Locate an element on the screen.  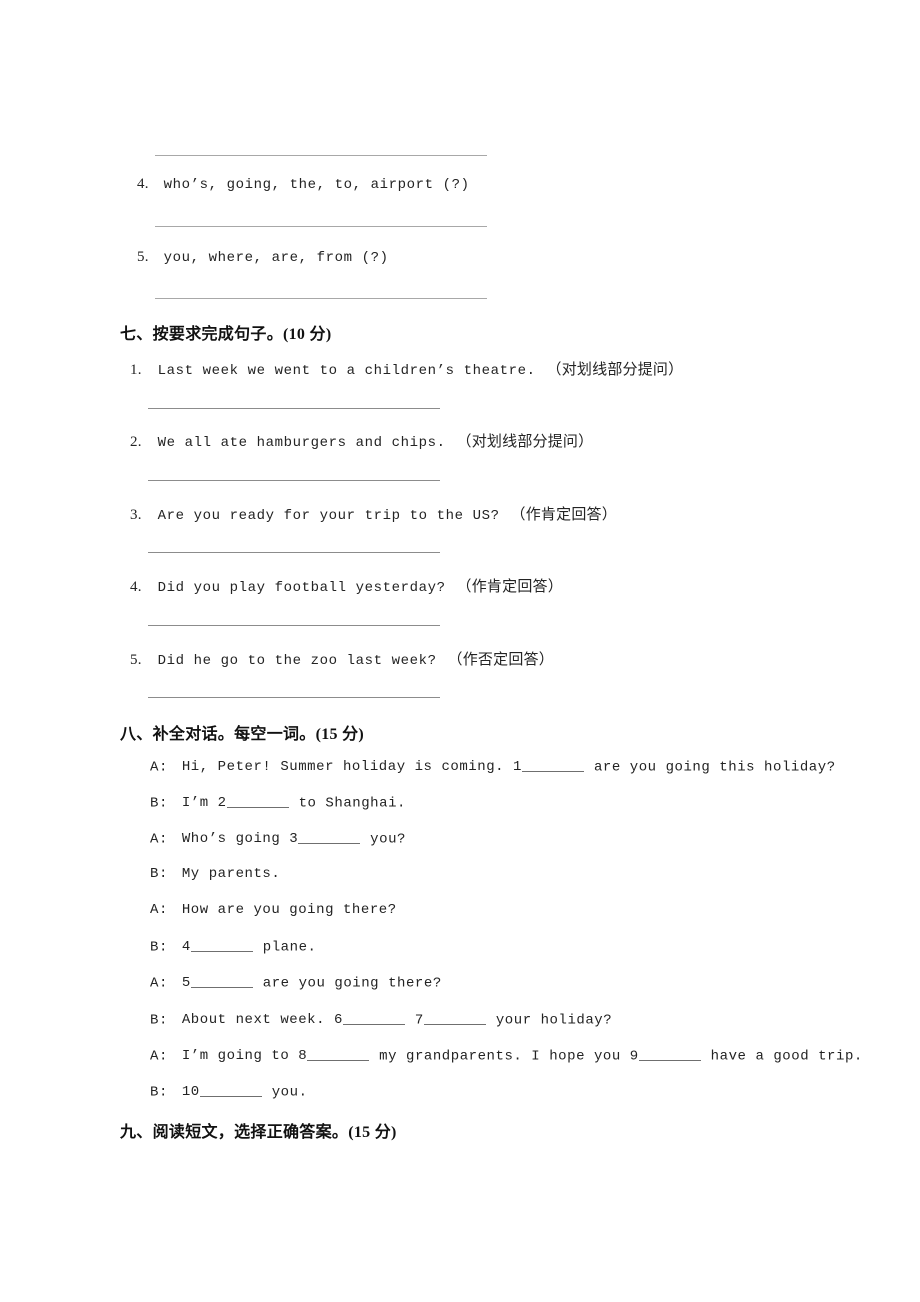
dialogue-line-10: B: 10 you. is located at coordinates (229, 1091).